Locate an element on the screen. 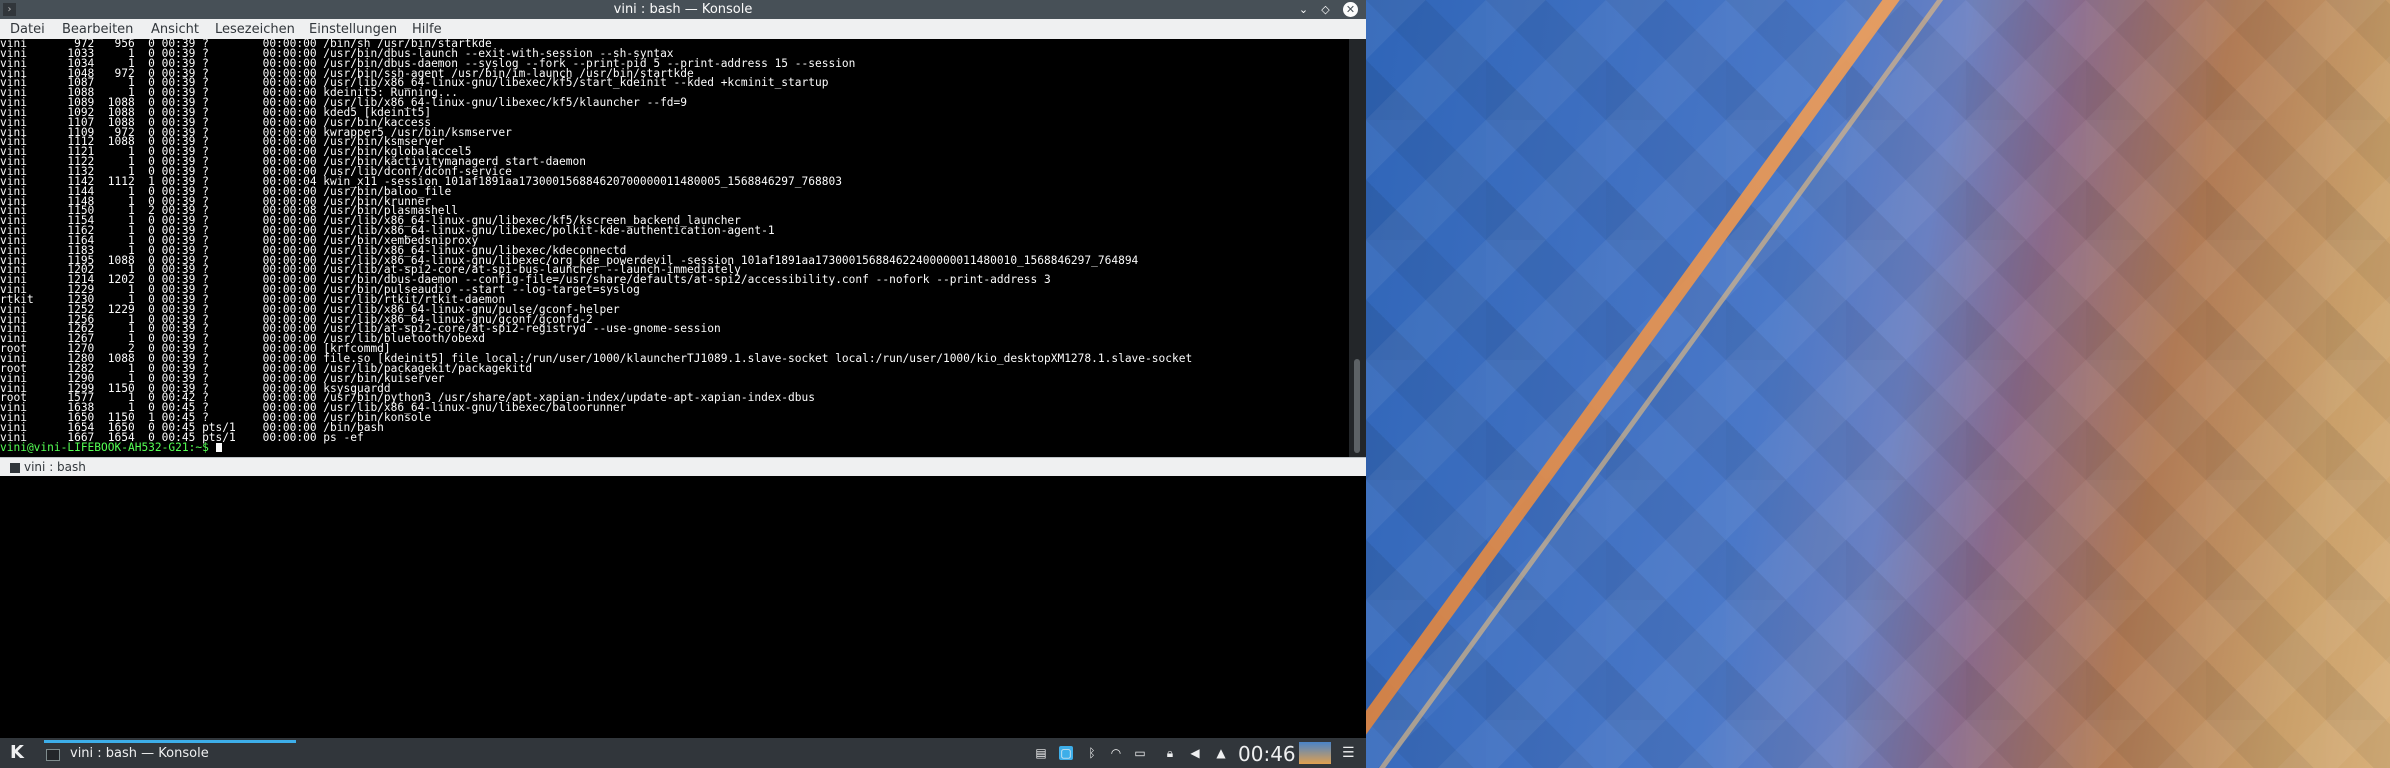  window-title: vini : bash — Konsole is located at coordinates (683, 9).